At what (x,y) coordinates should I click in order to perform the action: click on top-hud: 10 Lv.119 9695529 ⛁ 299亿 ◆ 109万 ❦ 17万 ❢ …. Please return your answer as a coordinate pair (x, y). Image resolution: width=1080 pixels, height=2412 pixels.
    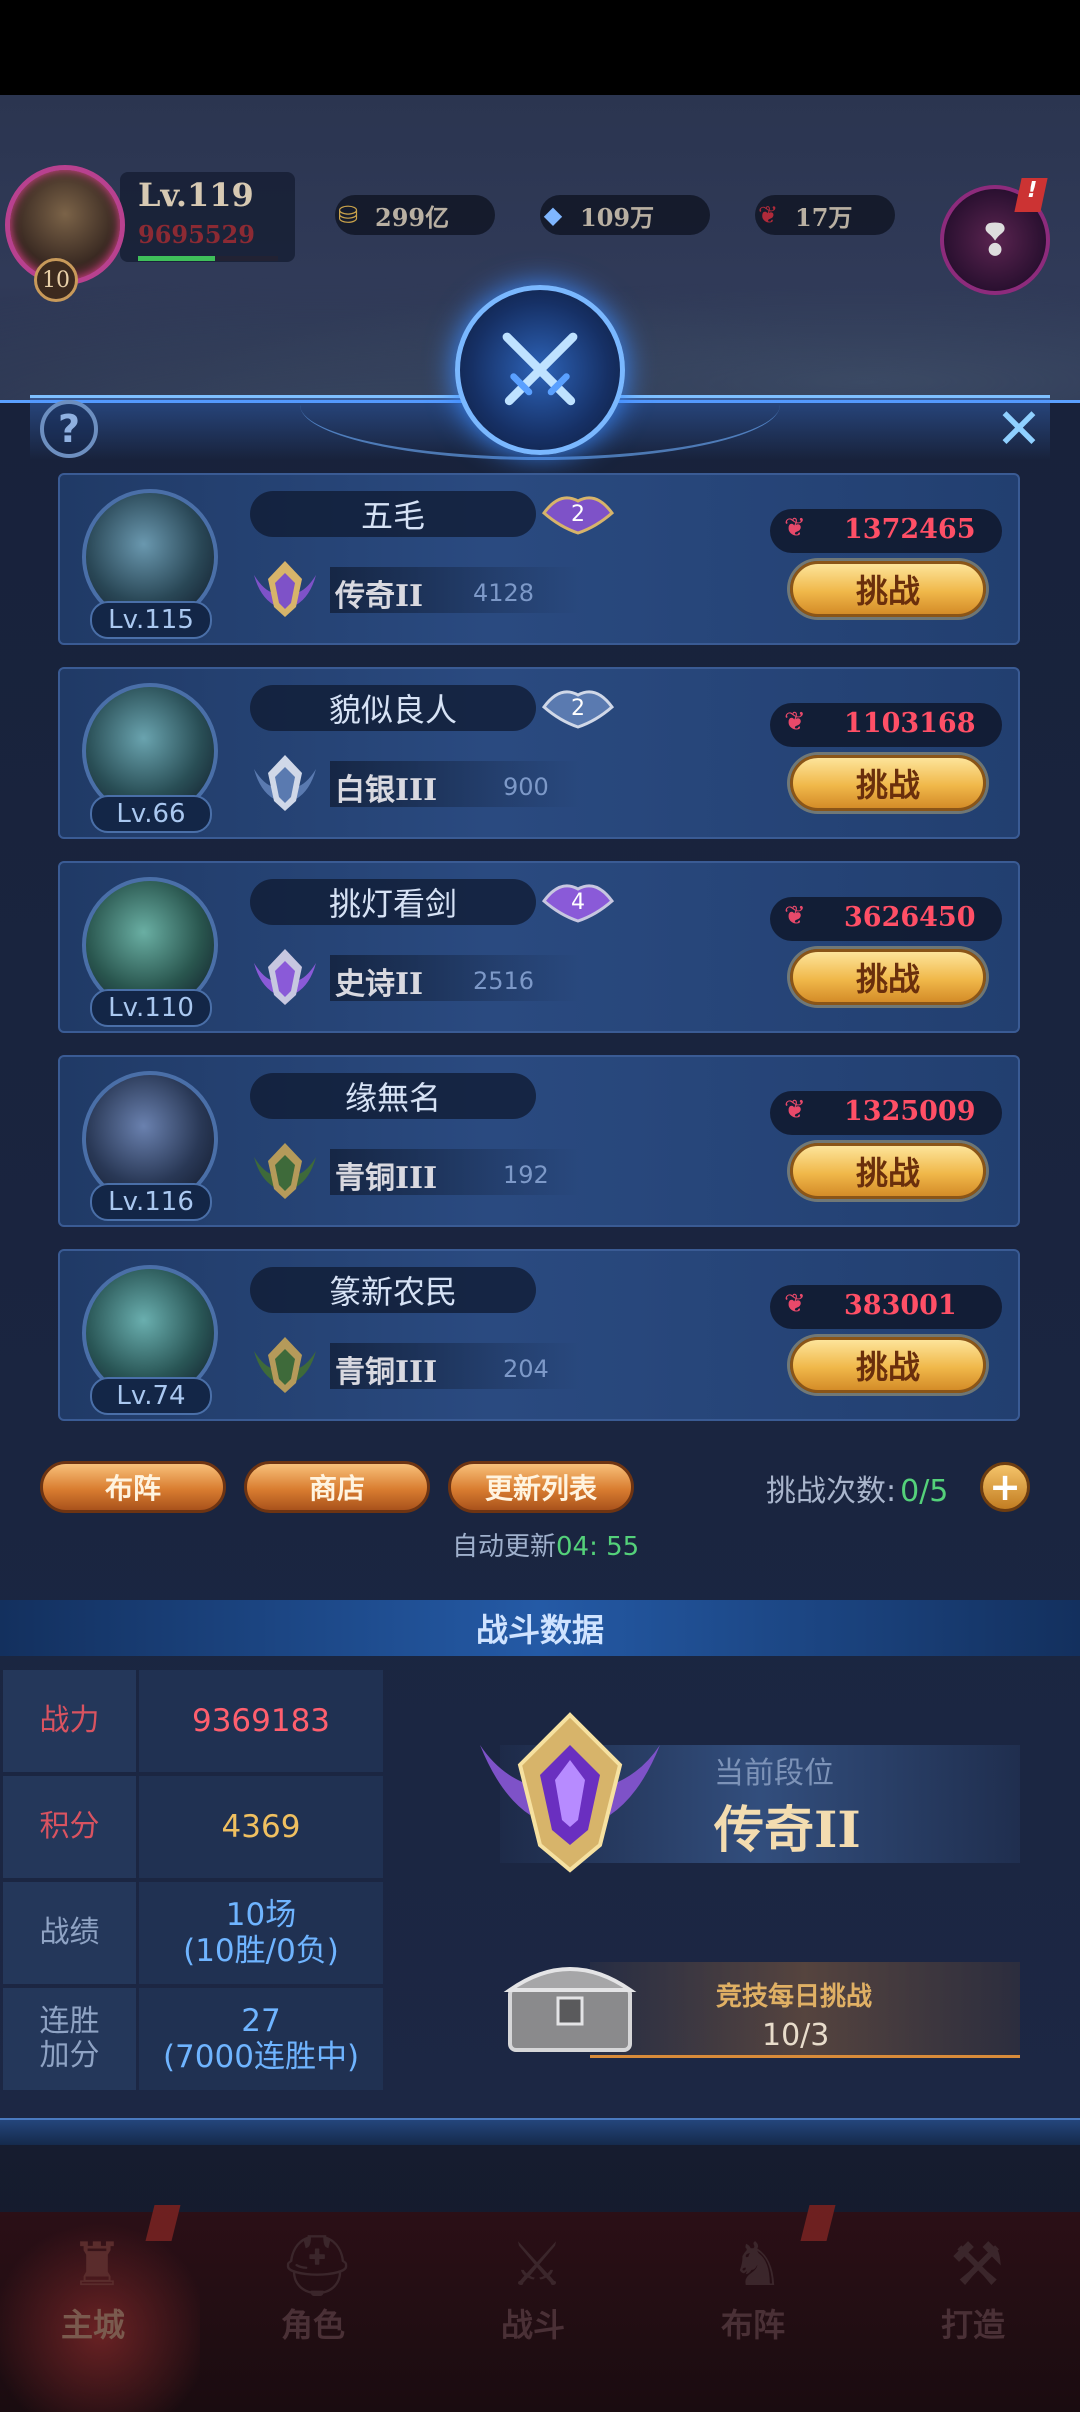
    Looking at the image, I should click on (540, 231).